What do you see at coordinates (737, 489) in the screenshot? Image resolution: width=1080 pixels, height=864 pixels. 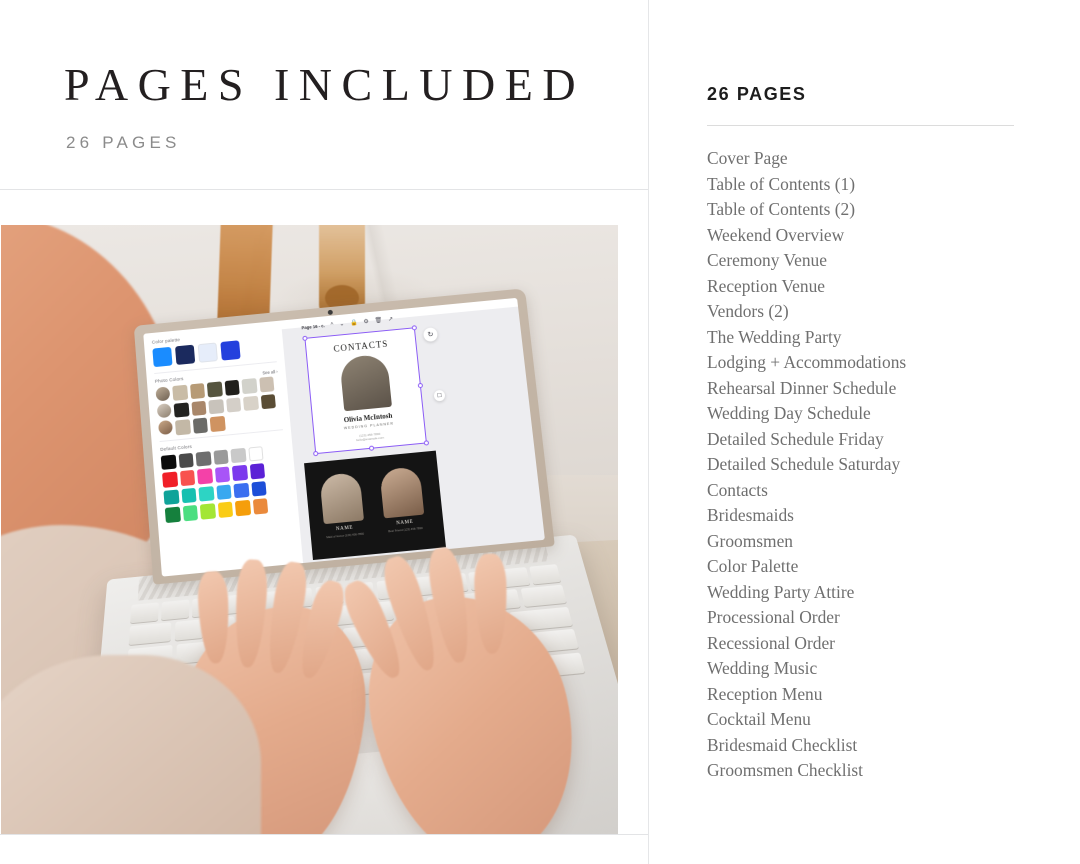 I see `list-item: Contacts` at bounding box center [737, 489].